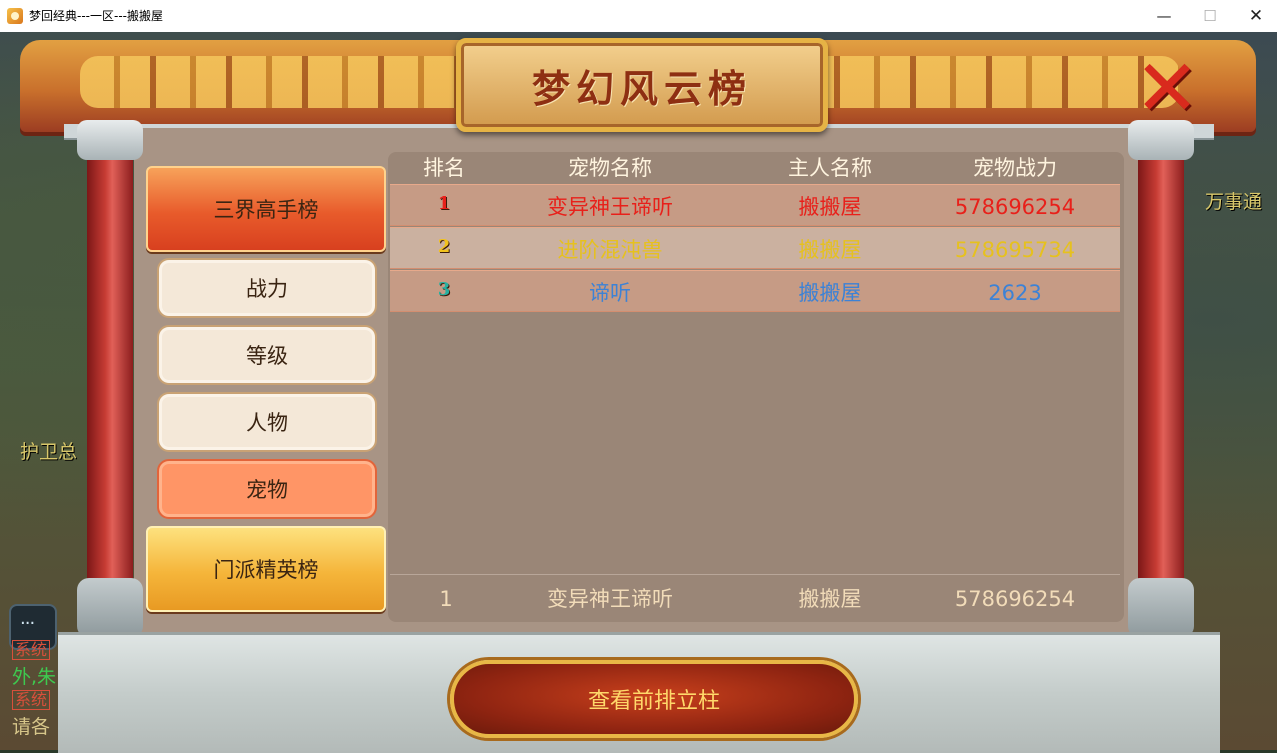 Image resolution: width=1277 pixels, height=753 pixels. I want to click on pet-power: 2623, so click(1015, 293).